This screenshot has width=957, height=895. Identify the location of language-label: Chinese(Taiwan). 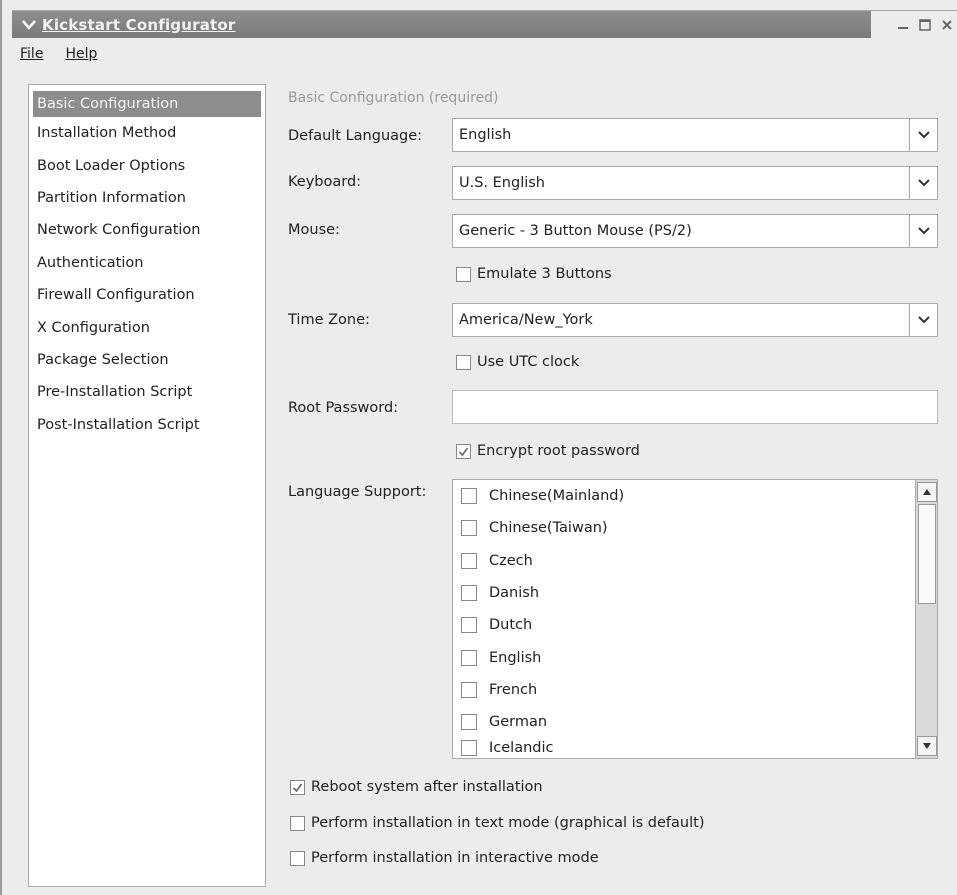
(548, 528).